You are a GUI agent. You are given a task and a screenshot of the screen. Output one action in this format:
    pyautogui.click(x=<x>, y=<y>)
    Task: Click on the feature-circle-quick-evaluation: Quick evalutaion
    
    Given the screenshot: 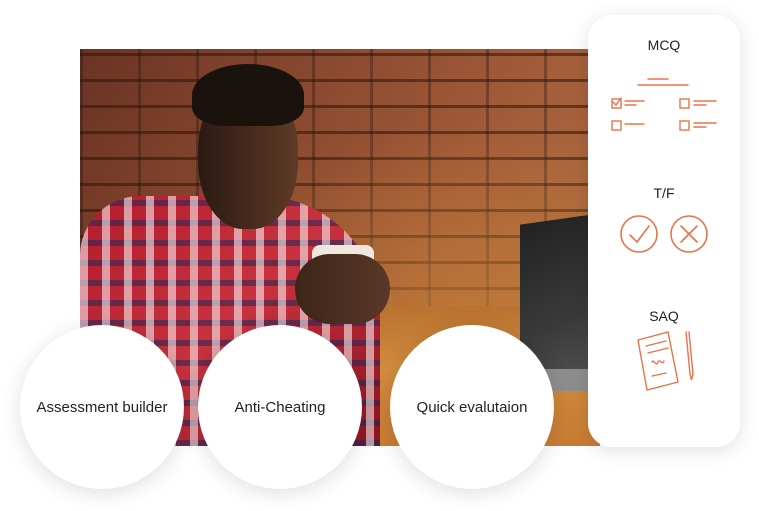 What is the action you would take?
    pyautogui.click(x=472, y=407)
    